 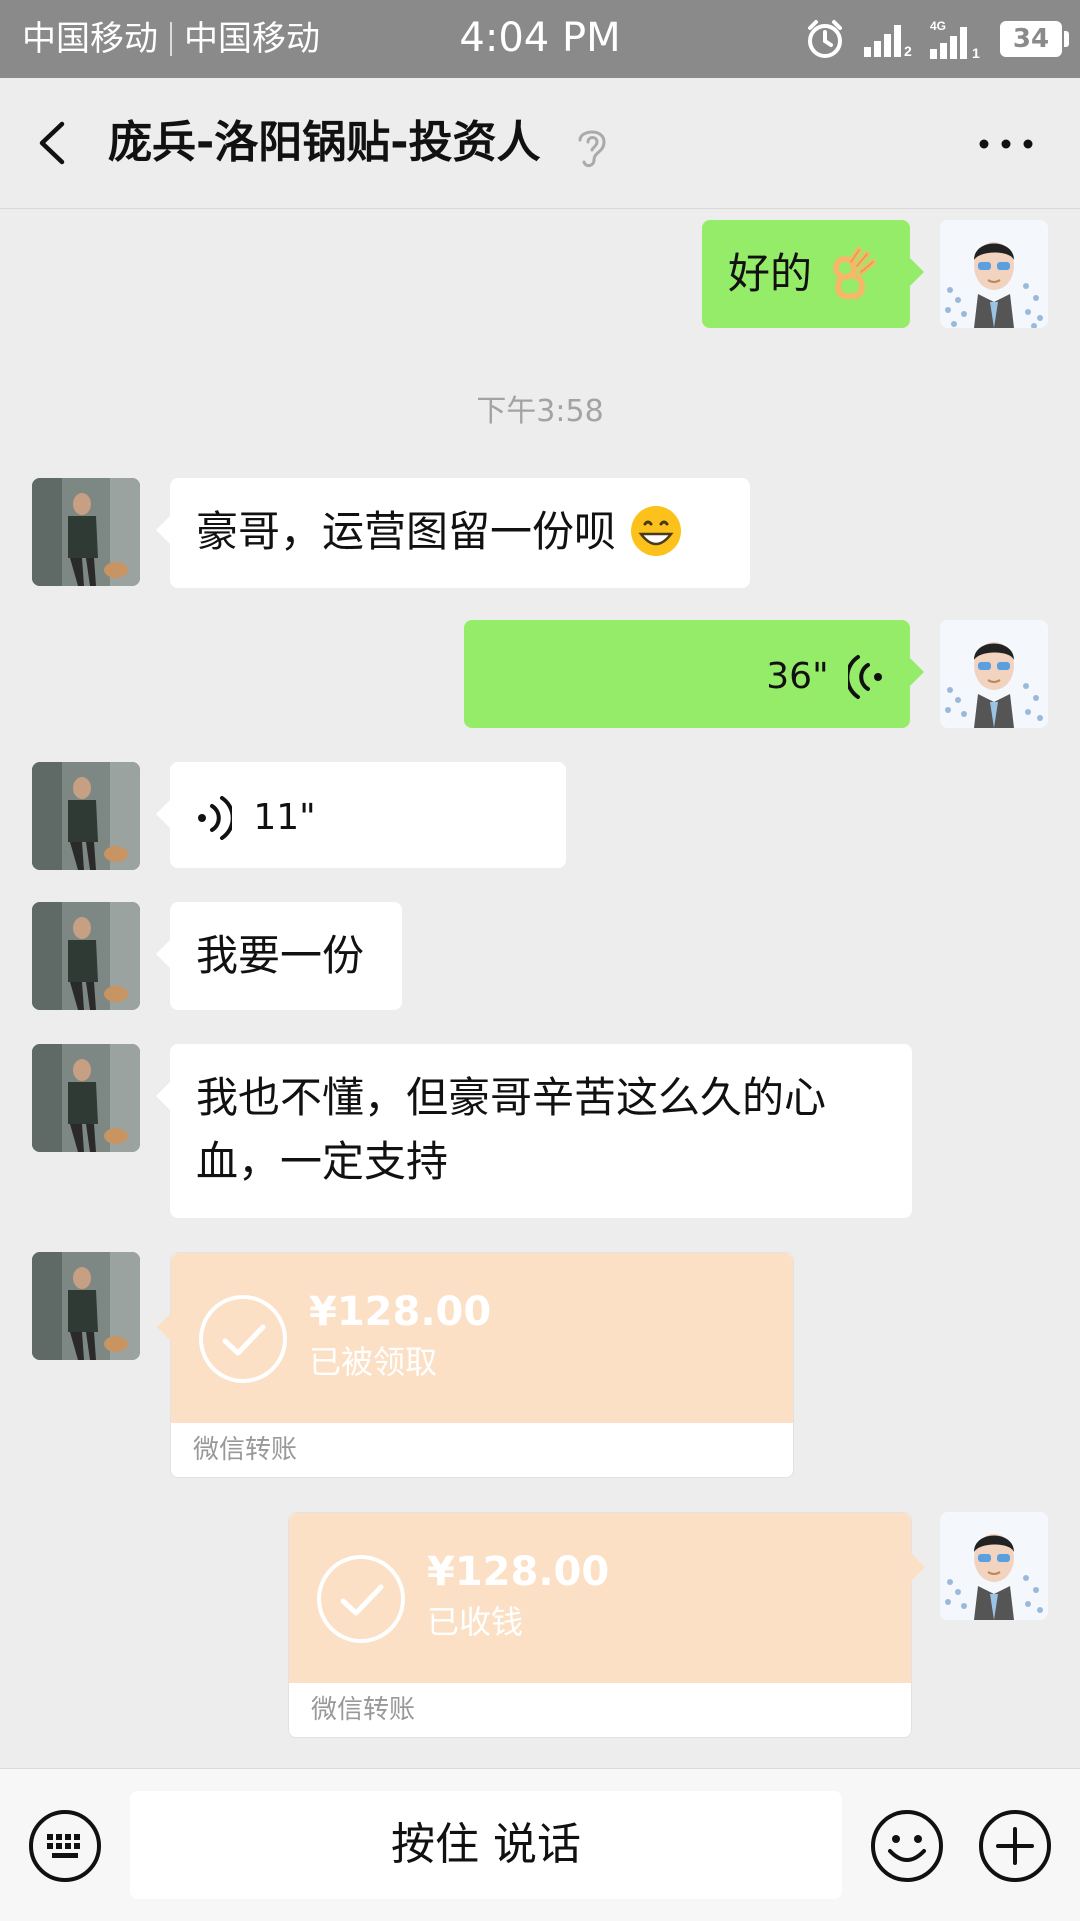 I want to click on emoji-smile-icon, so click(x=907, y=1846).